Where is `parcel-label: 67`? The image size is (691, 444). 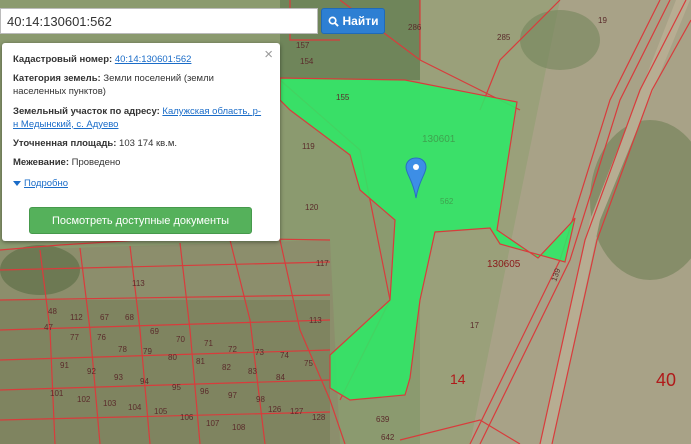 parcel-label: 67 is located at coordinates (104, 317).